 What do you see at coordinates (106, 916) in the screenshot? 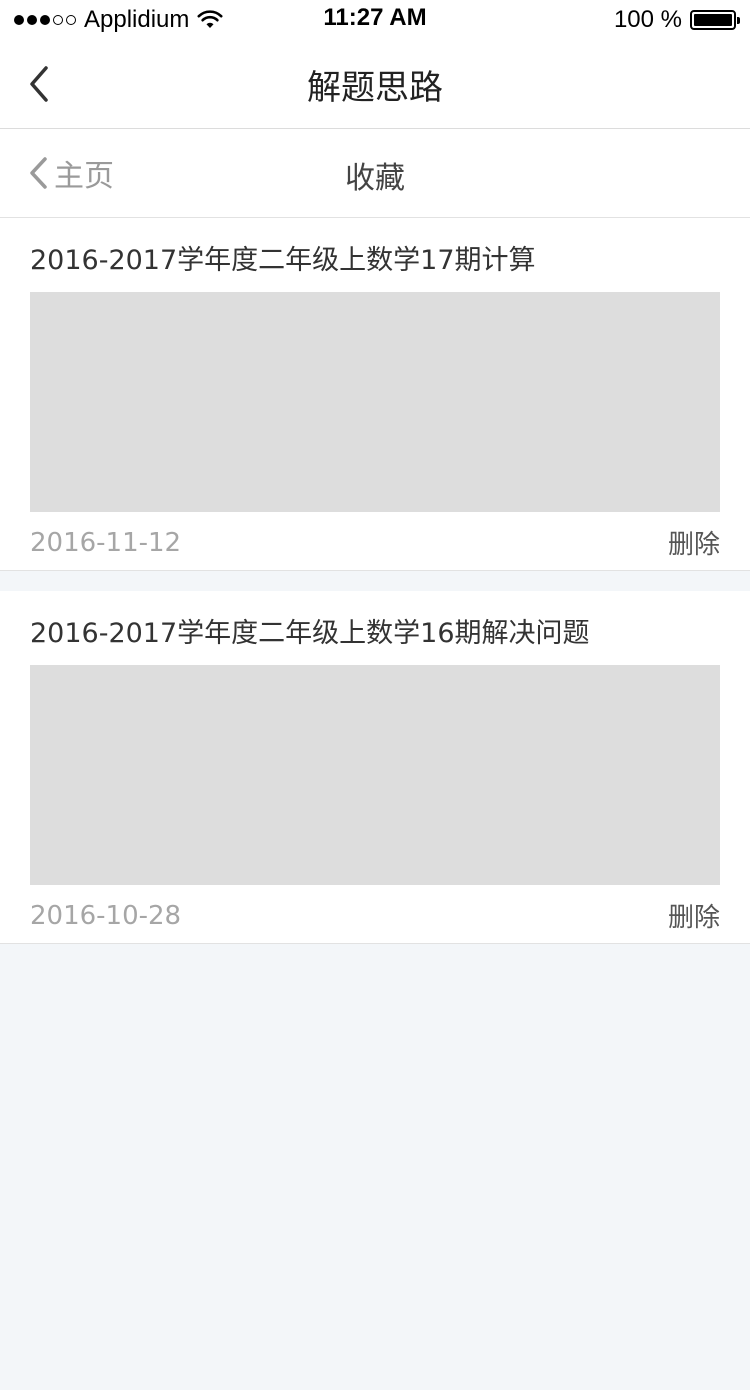
I see `card-date: 2016-10-28` at bounding box center [106, 916].